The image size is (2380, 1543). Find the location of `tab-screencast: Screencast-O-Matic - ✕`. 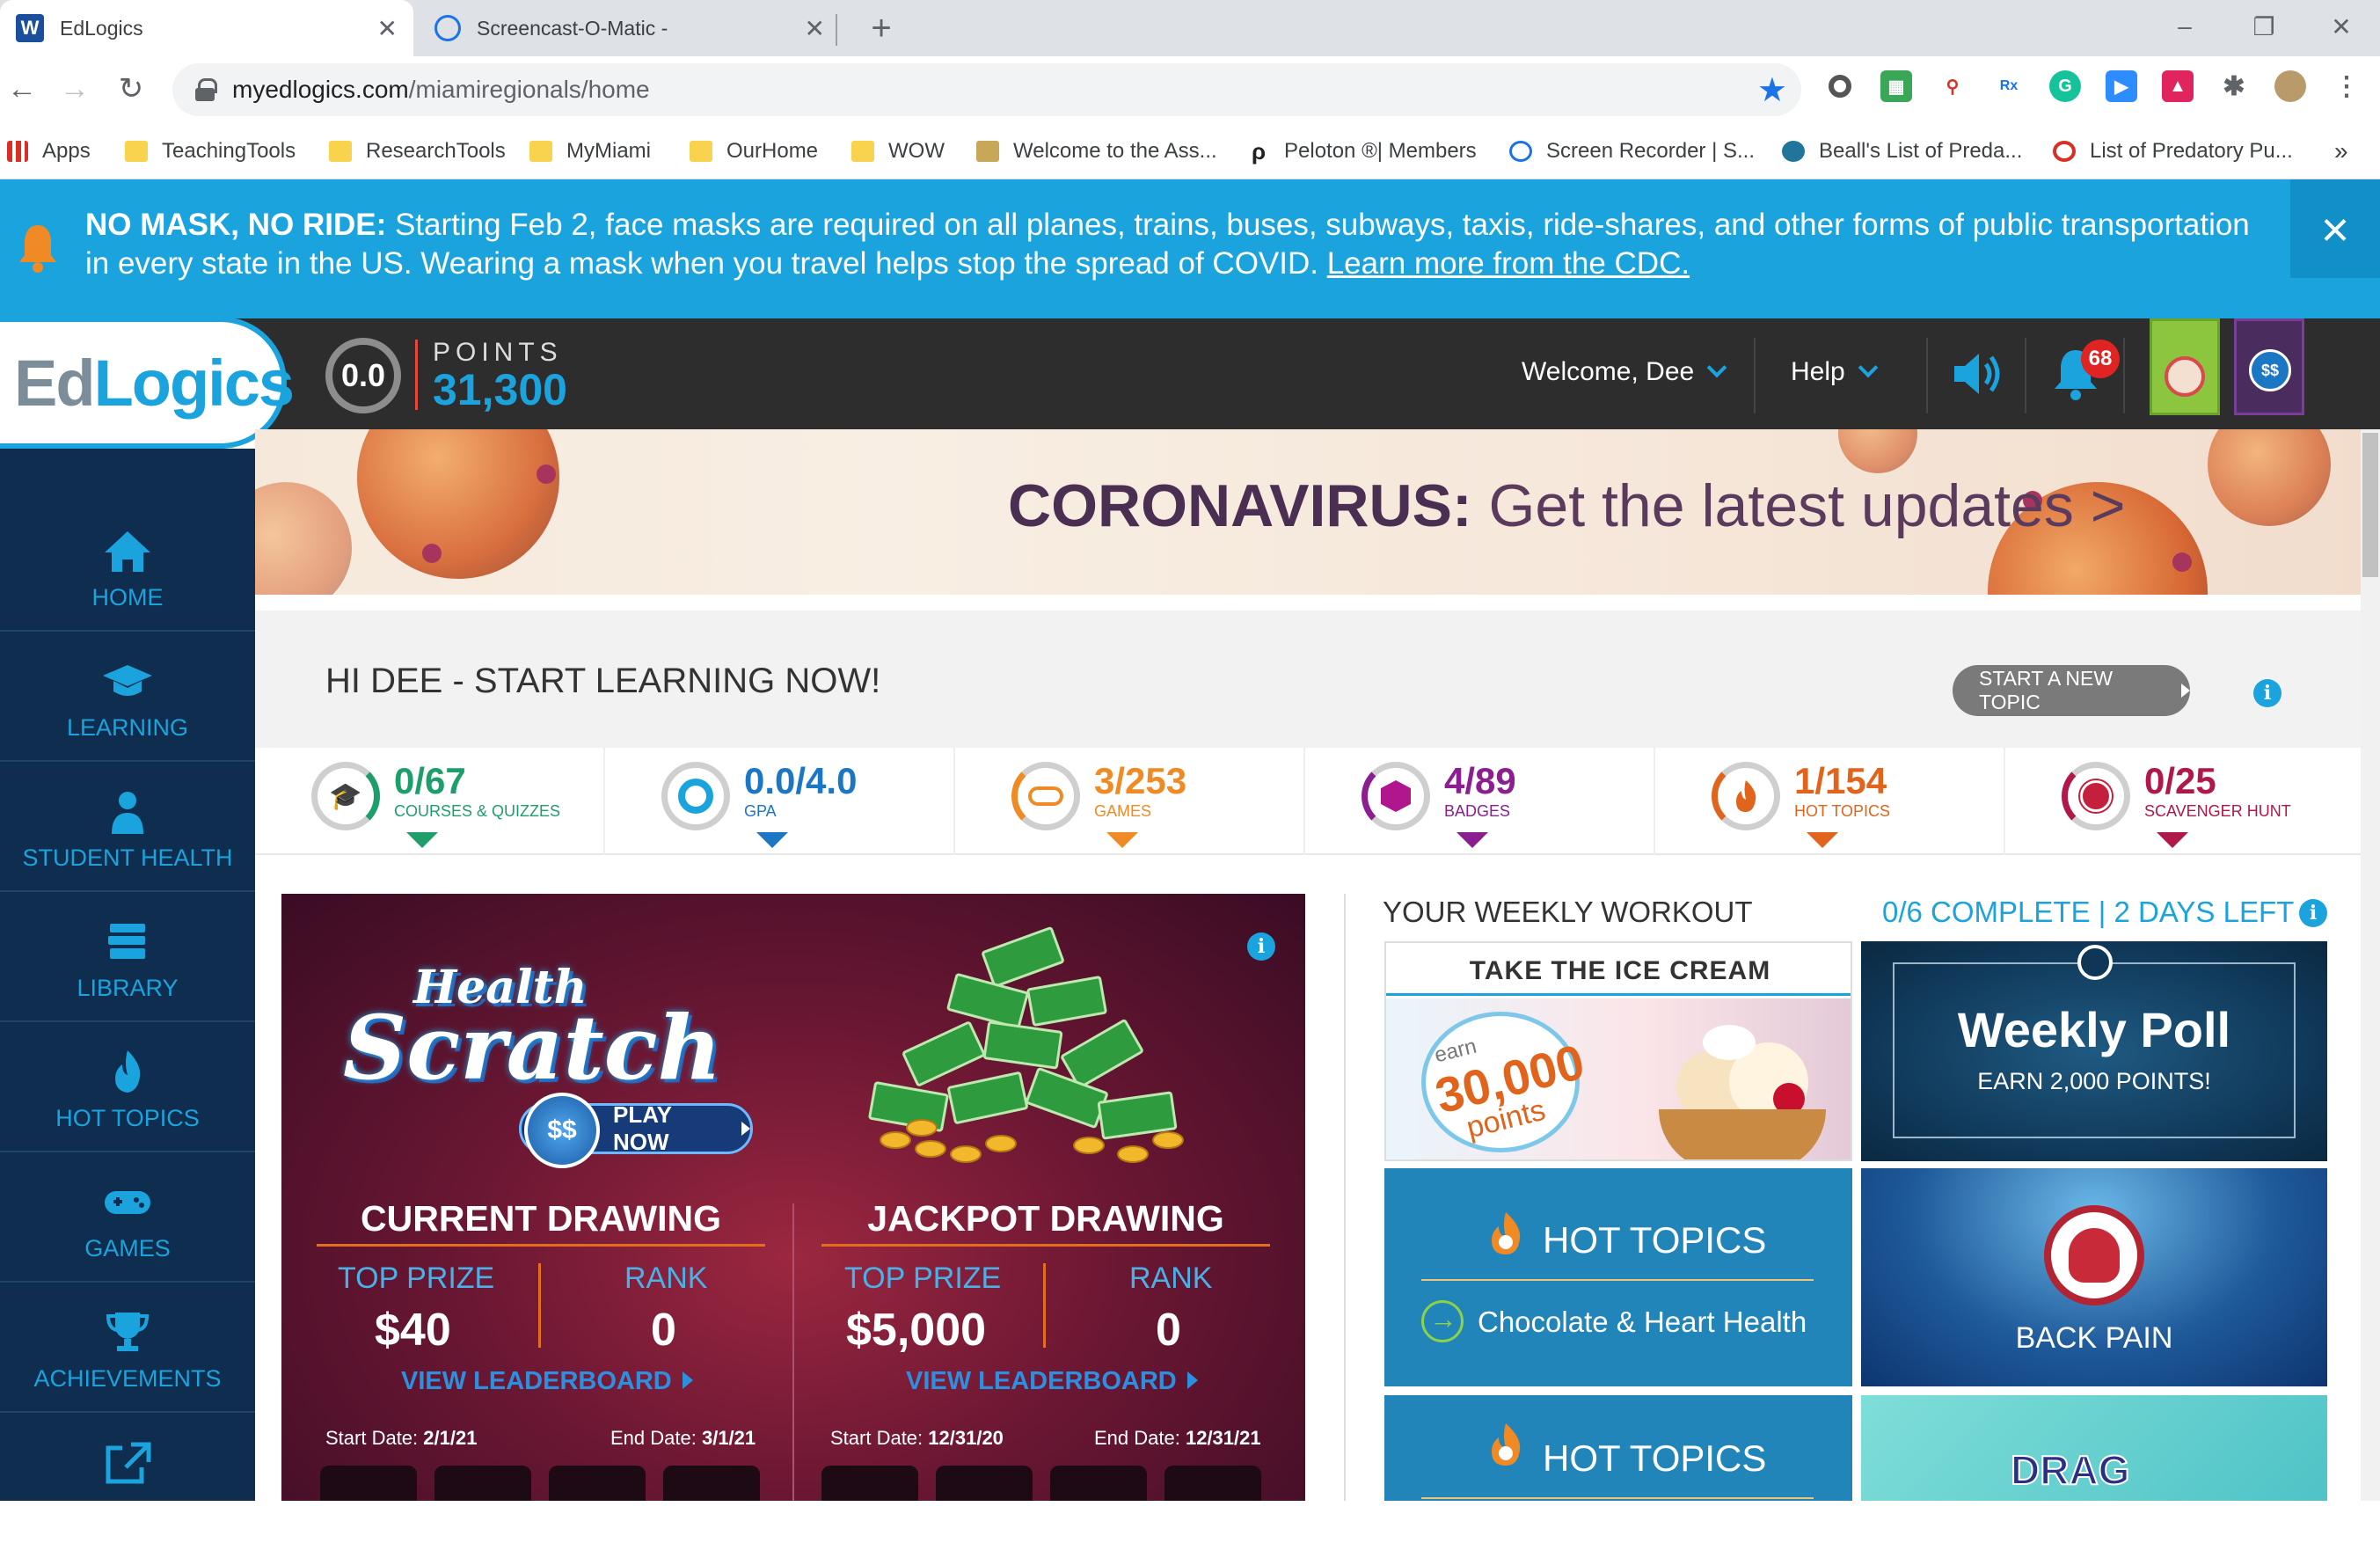

tab-screencast: Screencast-O-Matic - ✕ is located at coordinates (630, 28).